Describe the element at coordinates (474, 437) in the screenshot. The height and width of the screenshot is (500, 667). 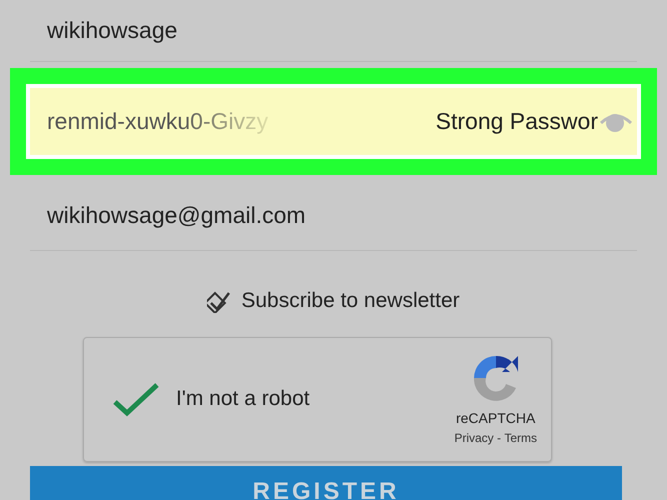
I see `recaptcha-link: Privacy` at that location.